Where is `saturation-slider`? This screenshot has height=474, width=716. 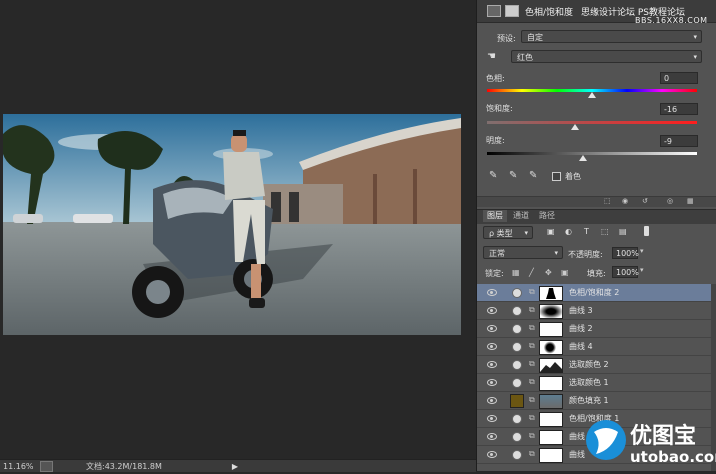 saturation-slider is located at coordinates (592, 122).